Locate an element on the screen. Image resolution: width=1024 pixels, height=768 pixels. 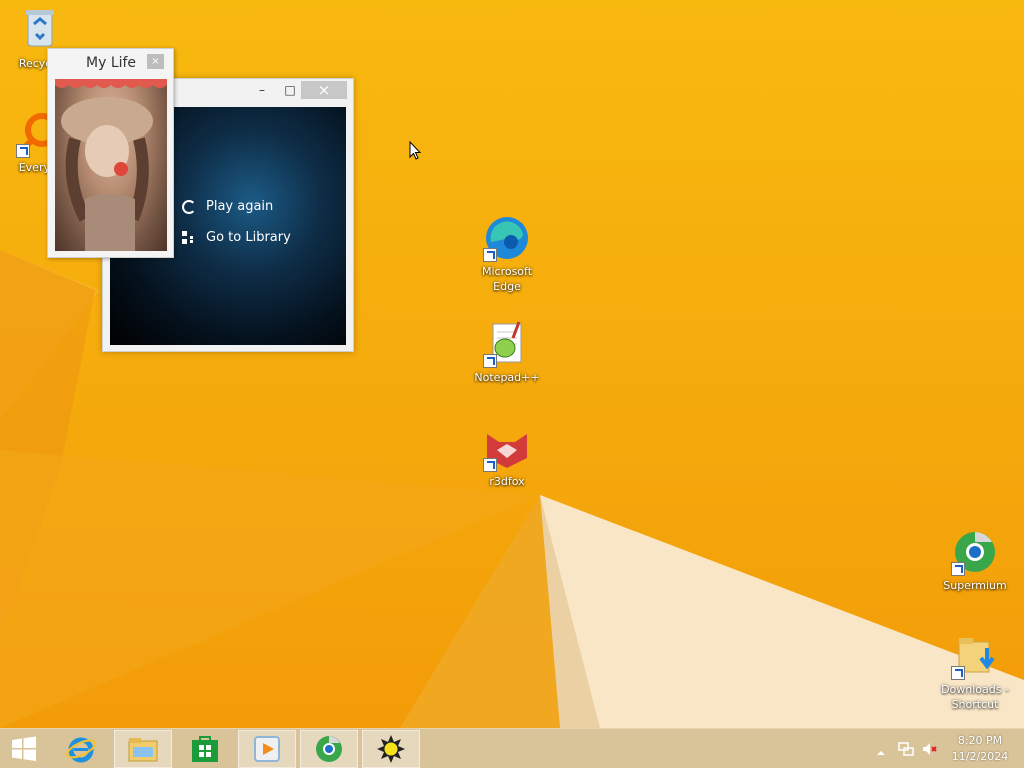
my-life-widget: My Life × is located at coordinates (110, 153).